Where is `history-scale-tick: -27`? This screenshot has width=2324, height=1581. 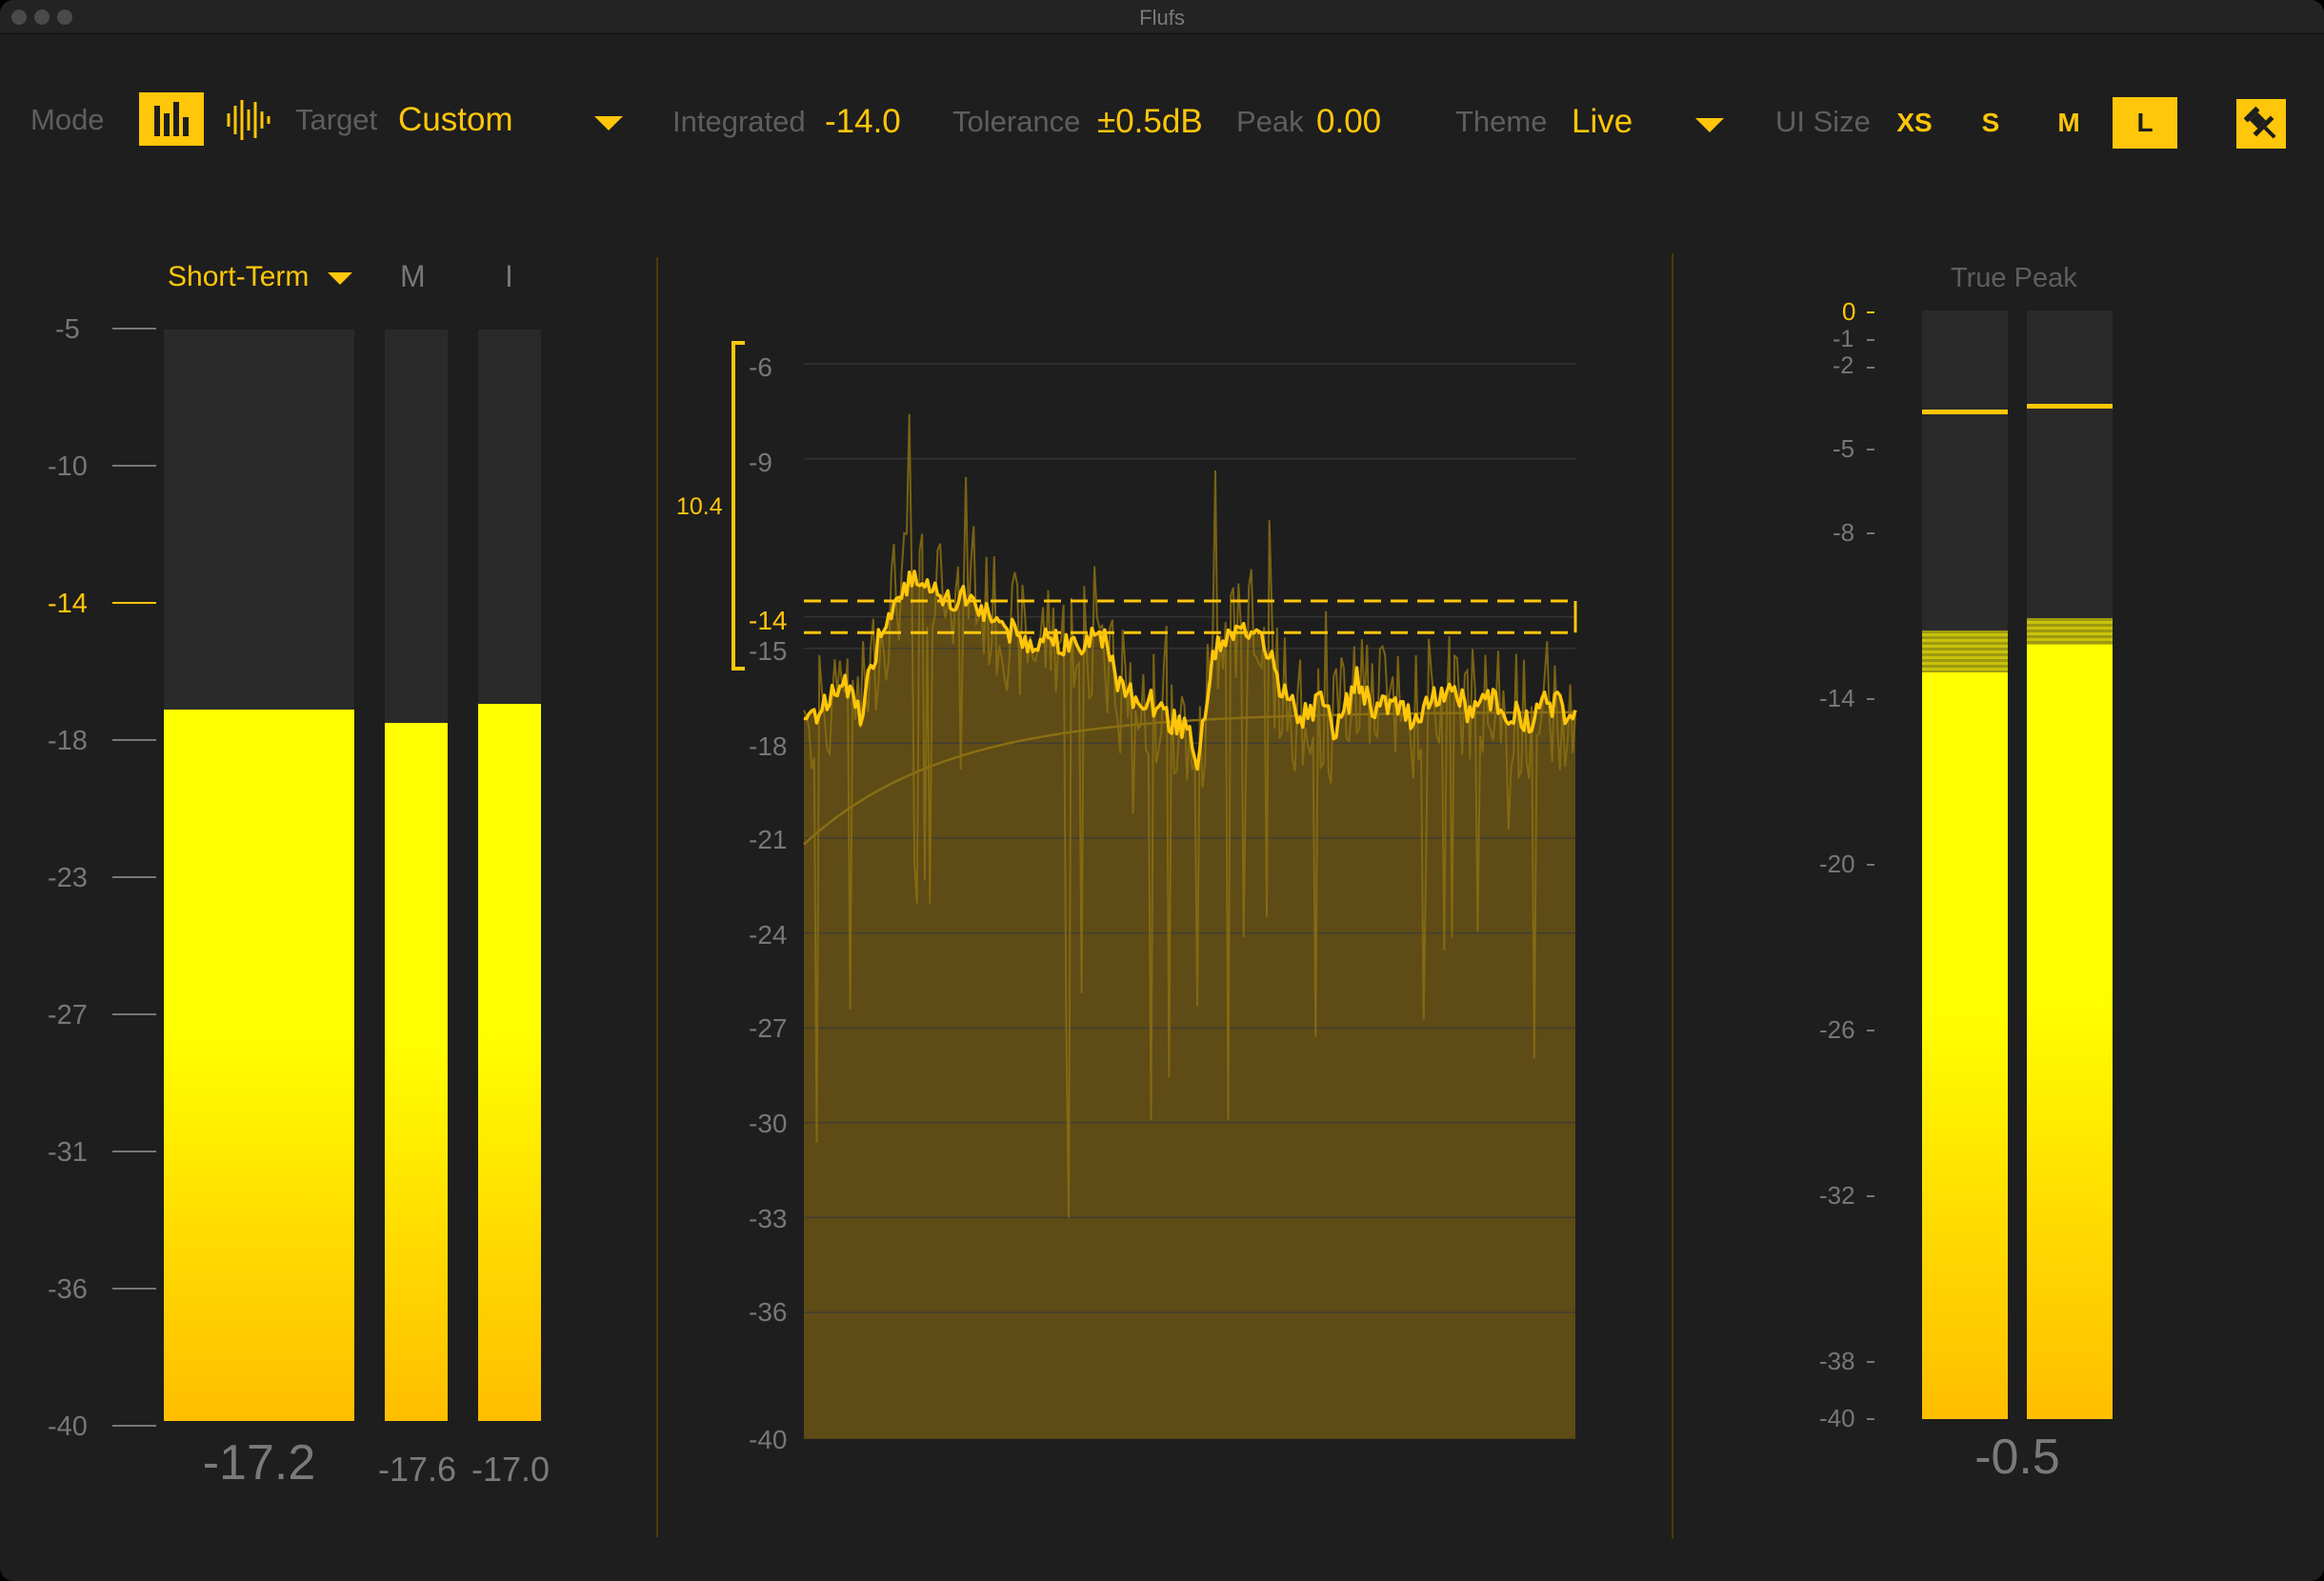 history-scale-tick: -27 is located at coordinates (768, 1028).